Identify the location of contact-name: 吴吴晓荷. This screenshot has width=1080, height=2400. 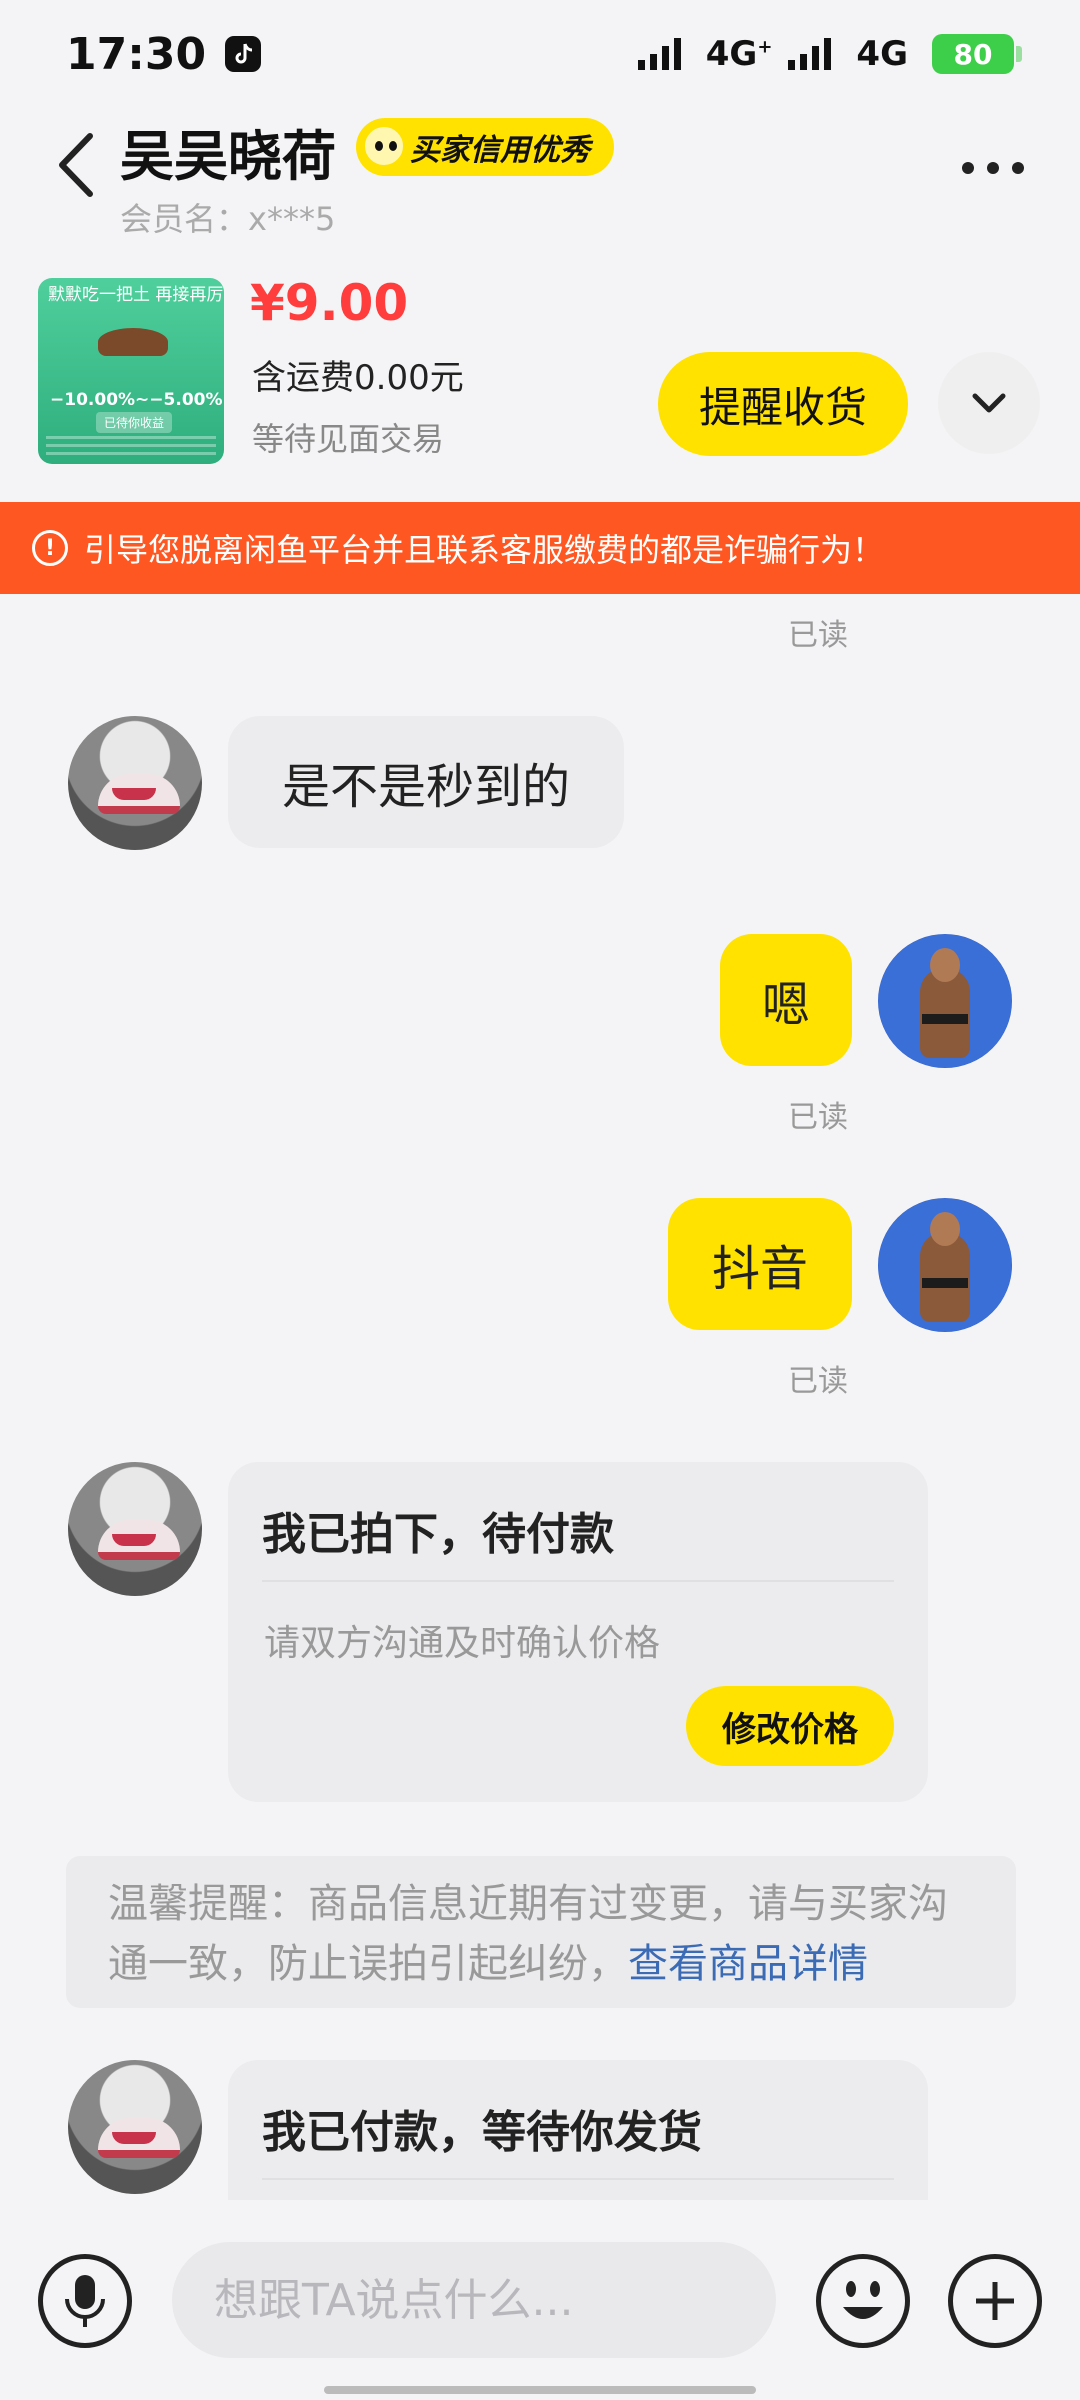
(228, 151).